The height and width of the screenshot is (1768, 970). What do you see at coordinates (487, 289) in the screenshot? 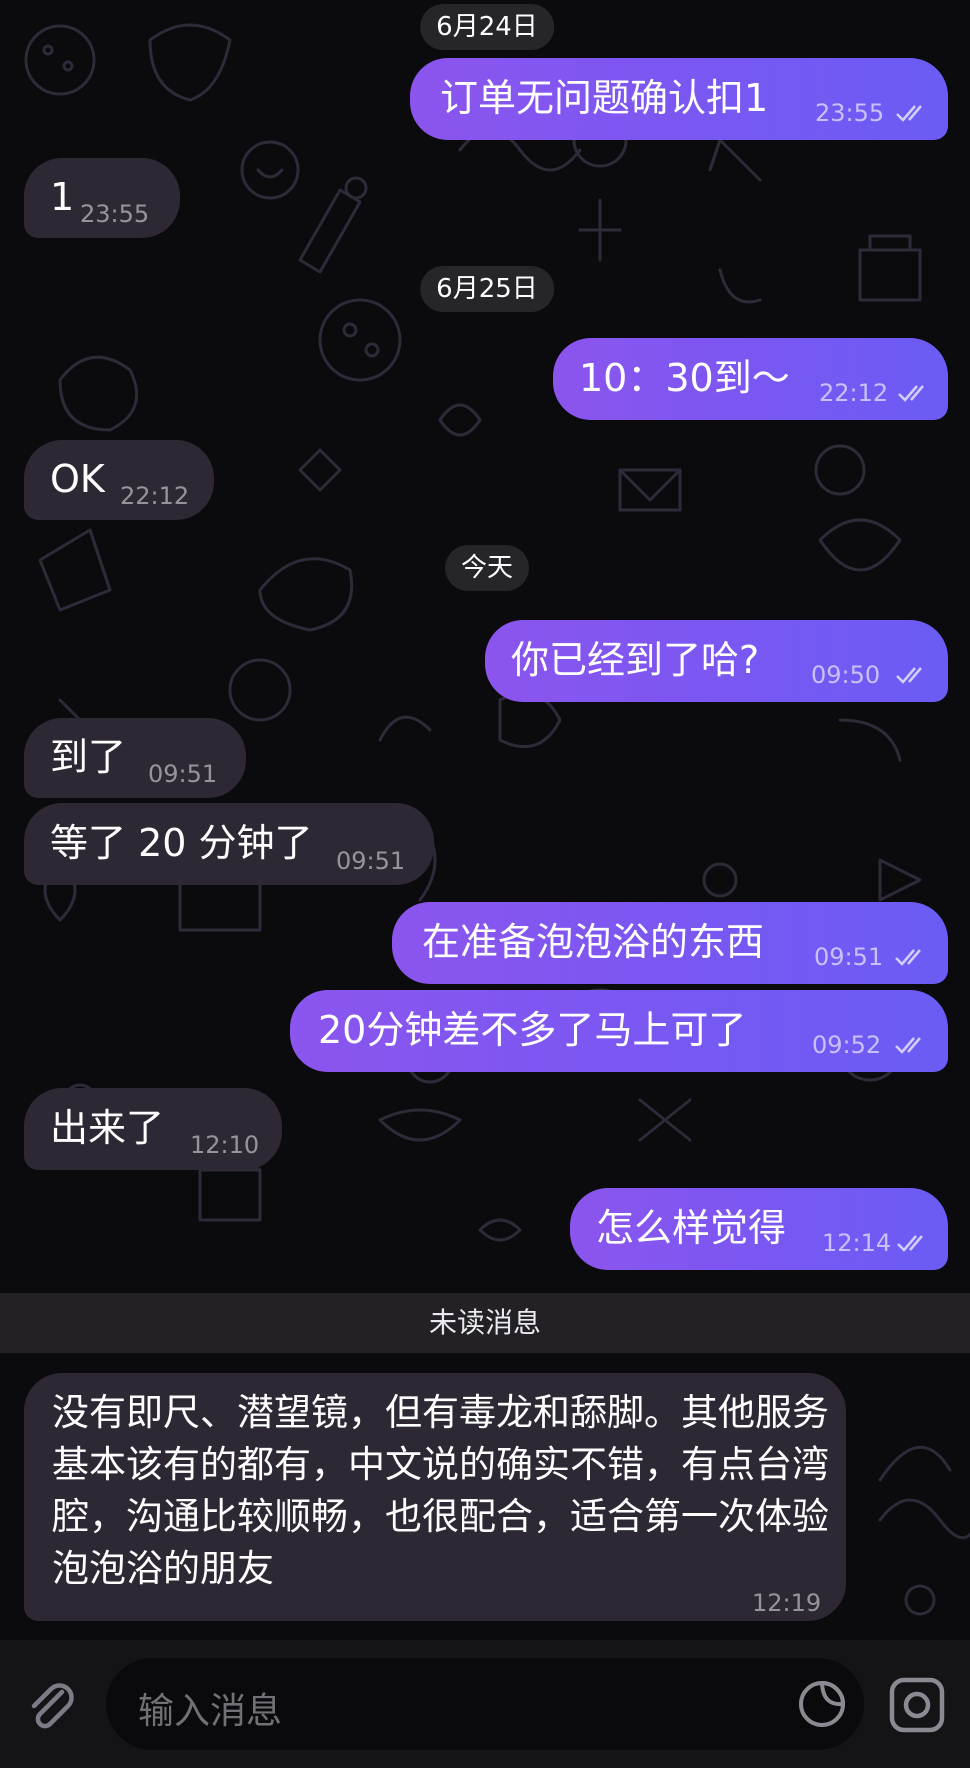
I see `date-separator: 6月25日` at bounding box center [487, 289].